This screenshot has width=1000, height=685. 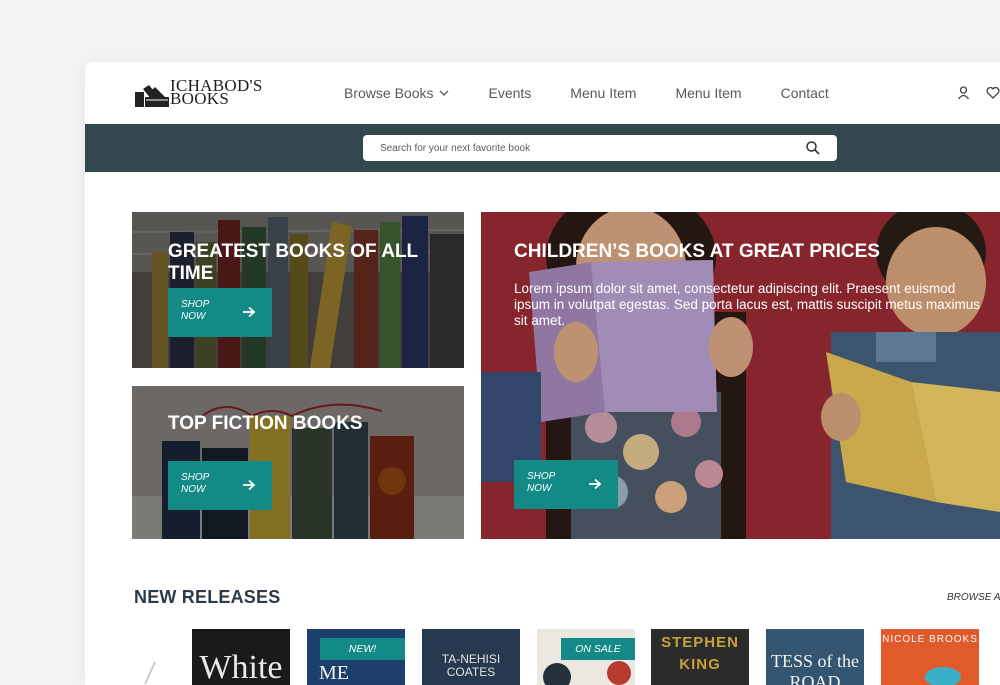 What do you see at coordinates (298, 290) in the screenshot?
I see `promo-tile-greatest-books: GREATEST BOOKS OF ALL TIME SHOP NOW` at bounding box center [298, 290].